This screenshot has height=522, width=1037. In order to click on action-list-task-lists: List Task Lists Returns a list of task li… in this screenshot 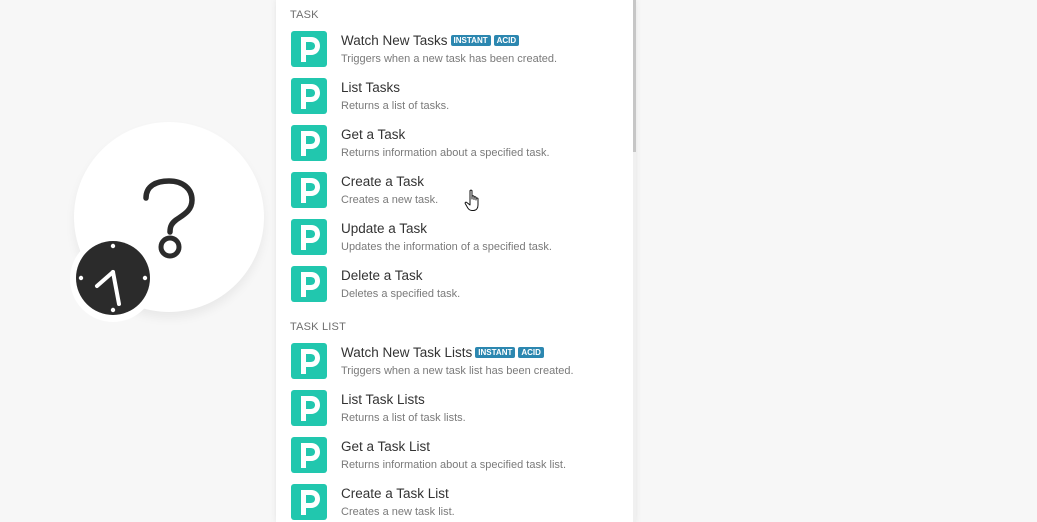, I will do `click(456, 412)`.